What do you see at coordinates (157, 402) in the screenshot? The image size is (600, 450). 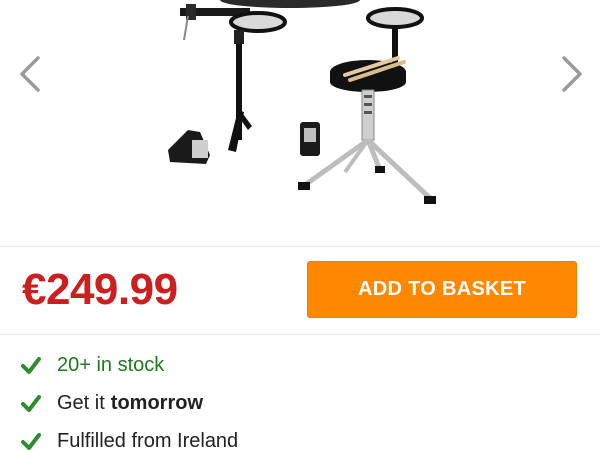 I see `delivery-date: tomorrow` at bounding box center [157, 402].